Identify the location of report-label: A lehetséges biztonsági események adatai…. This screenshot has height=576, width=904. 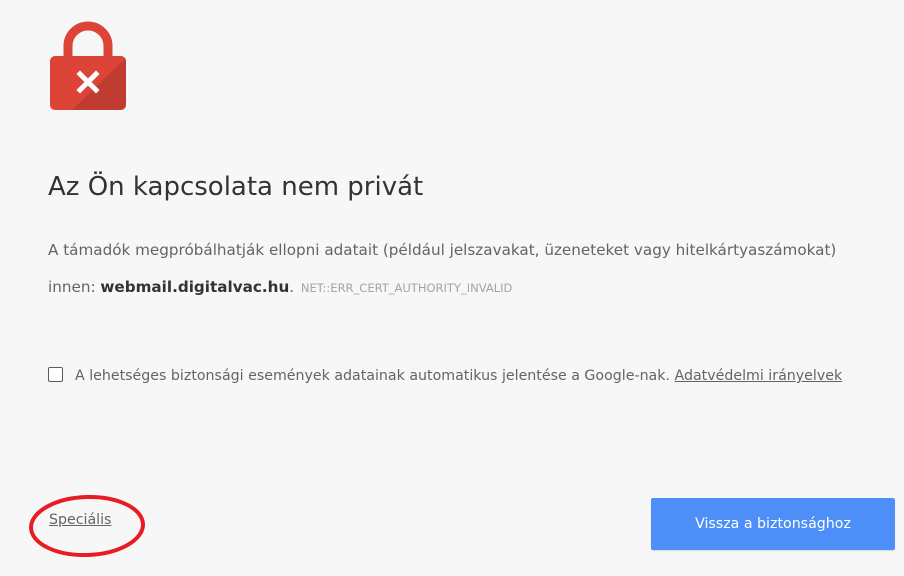
(372, 376).